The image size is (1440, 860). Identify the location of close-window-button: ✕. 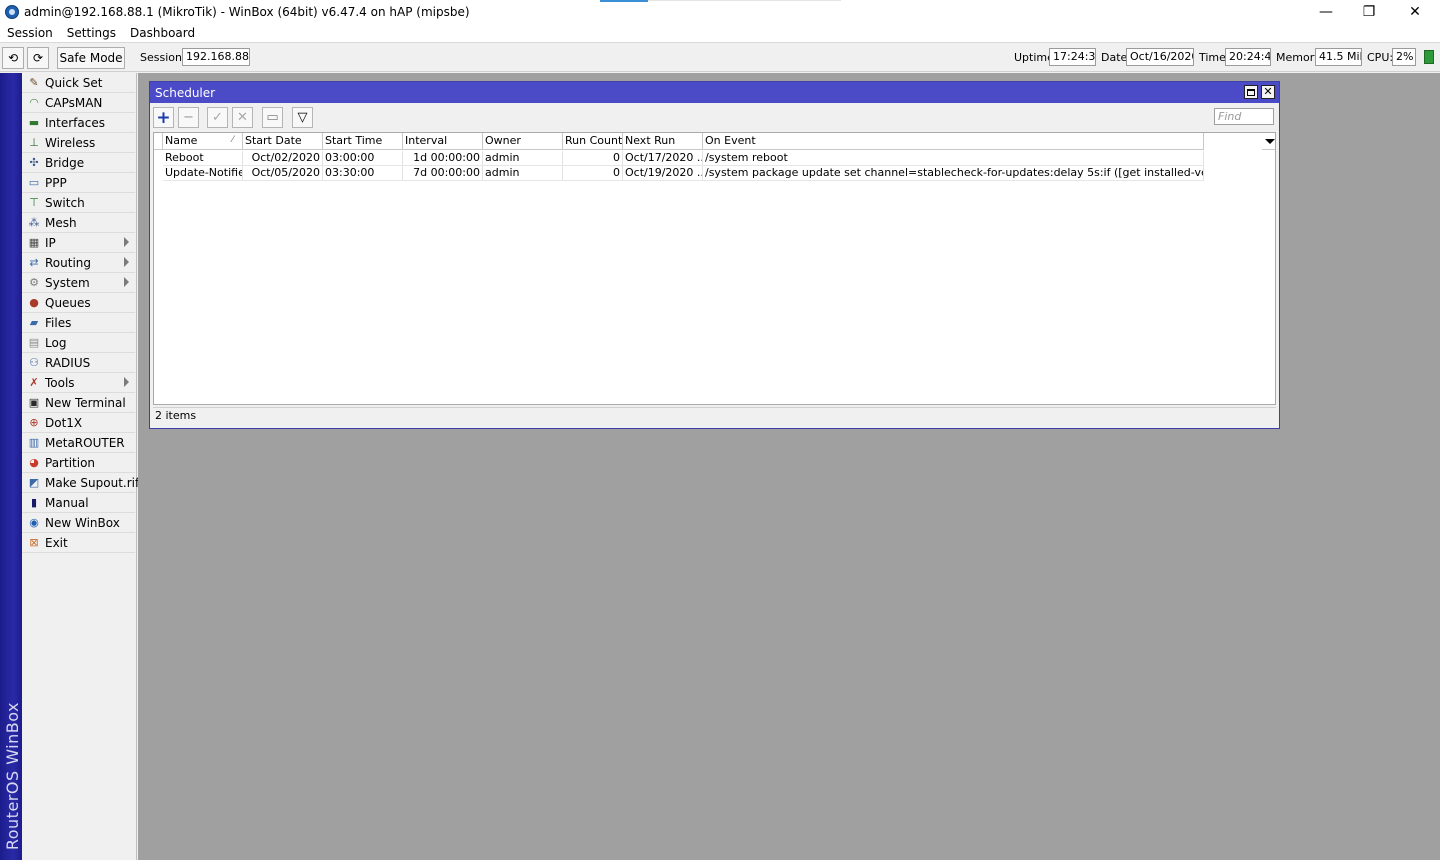
(1268, 92).